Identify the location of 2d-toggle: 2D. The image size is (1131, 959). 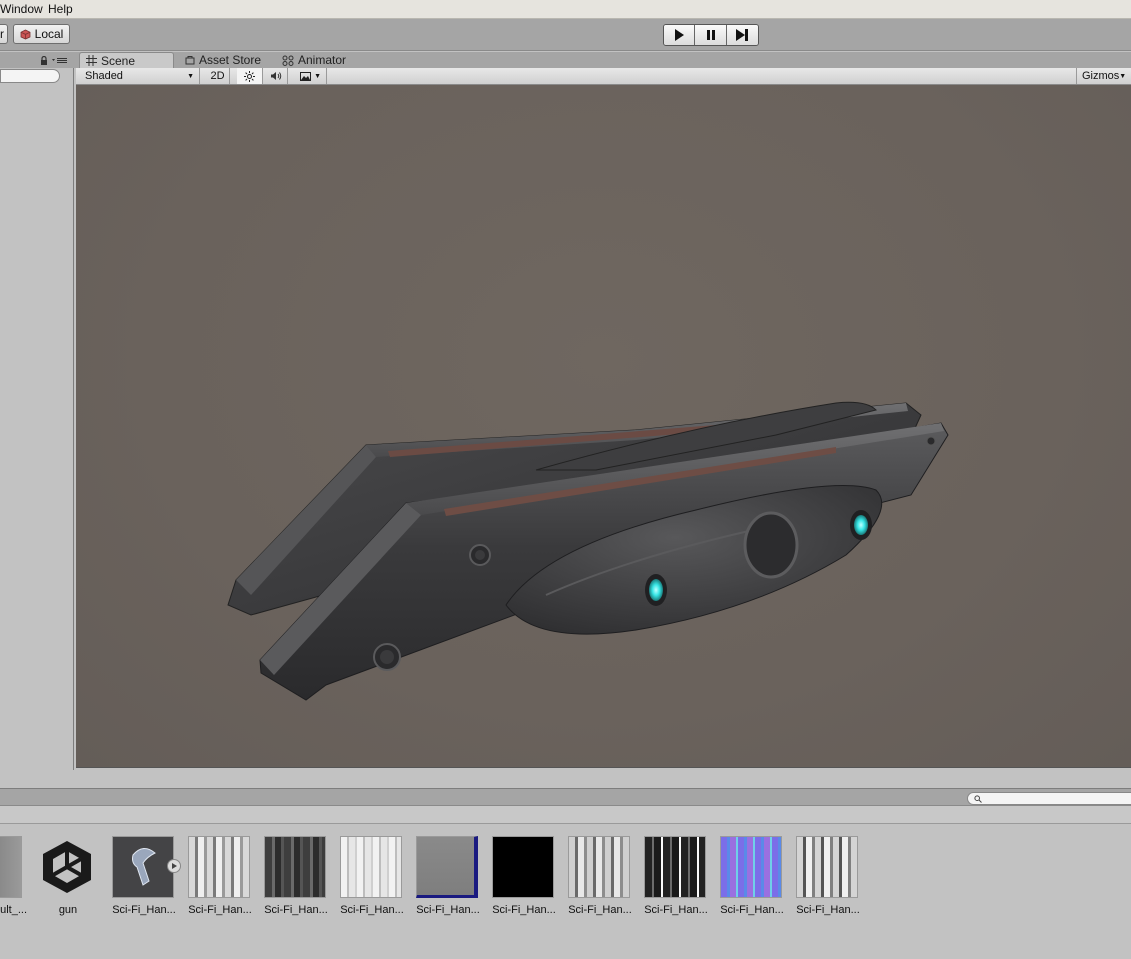
(218, 76).